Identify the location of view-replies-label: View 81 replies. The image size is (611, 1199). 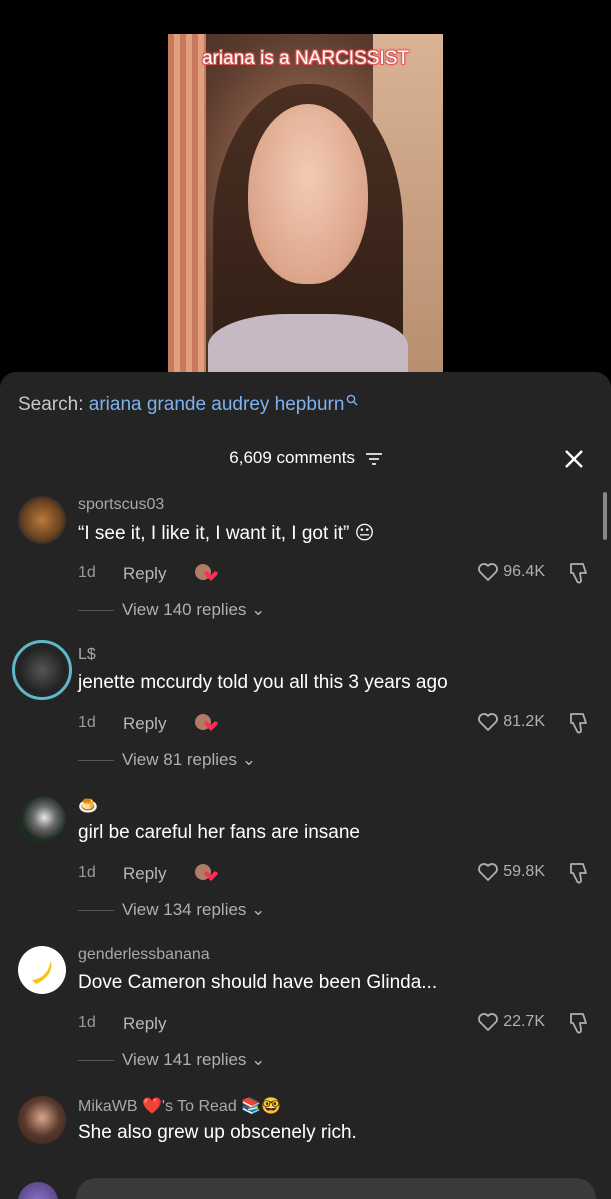
(179, 759).